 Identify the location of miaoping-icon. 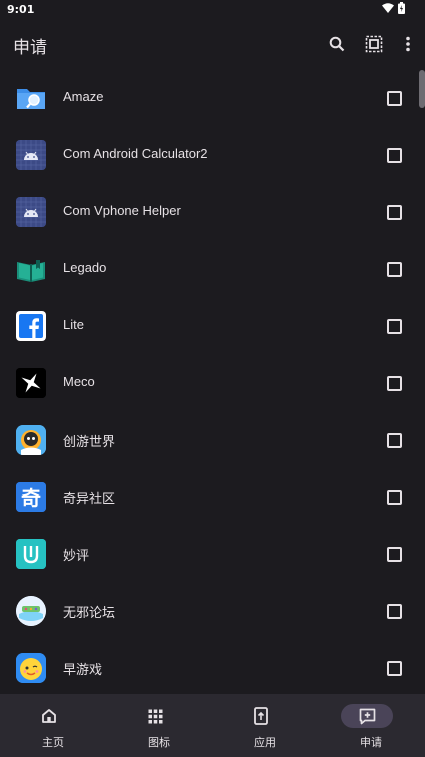
(31, 554).